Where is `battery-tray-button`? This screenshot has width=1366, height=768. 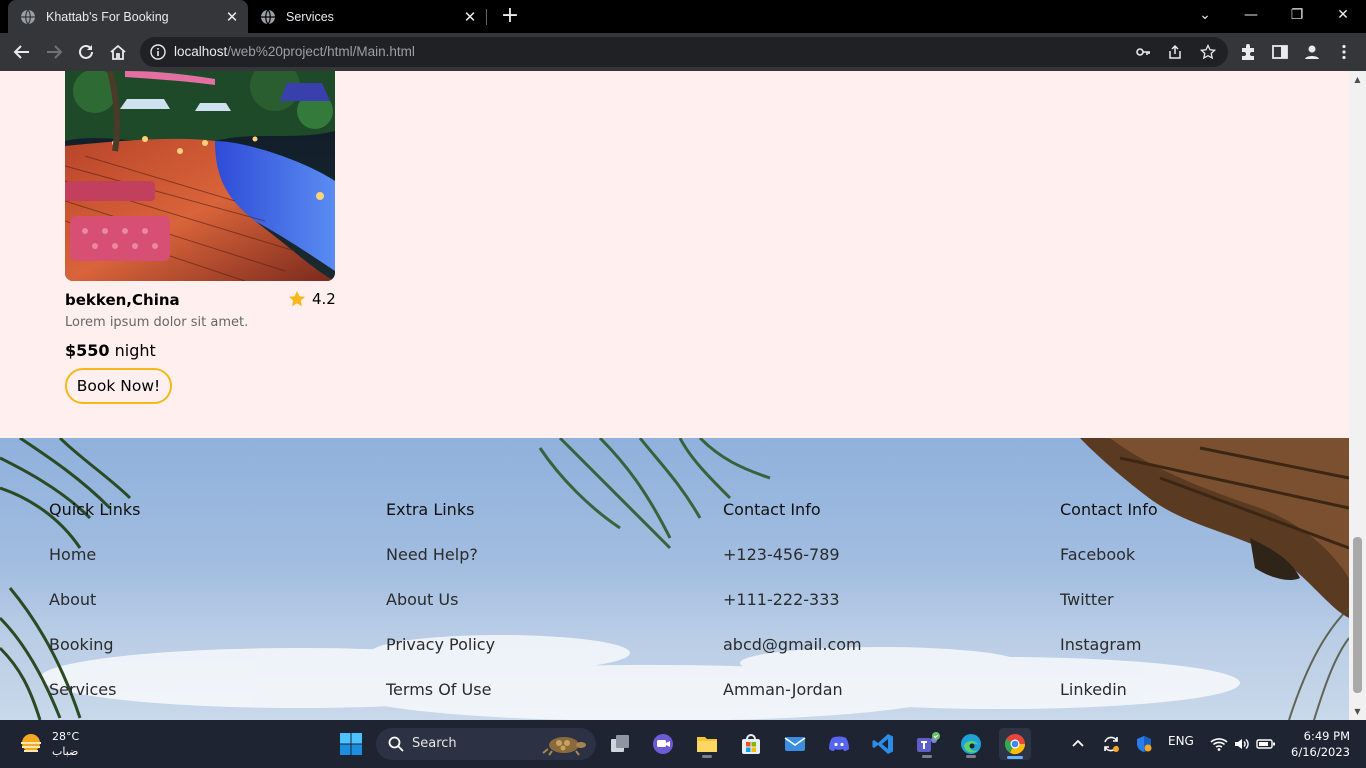
battery-tray-button is located at coordinates (1266, 744).